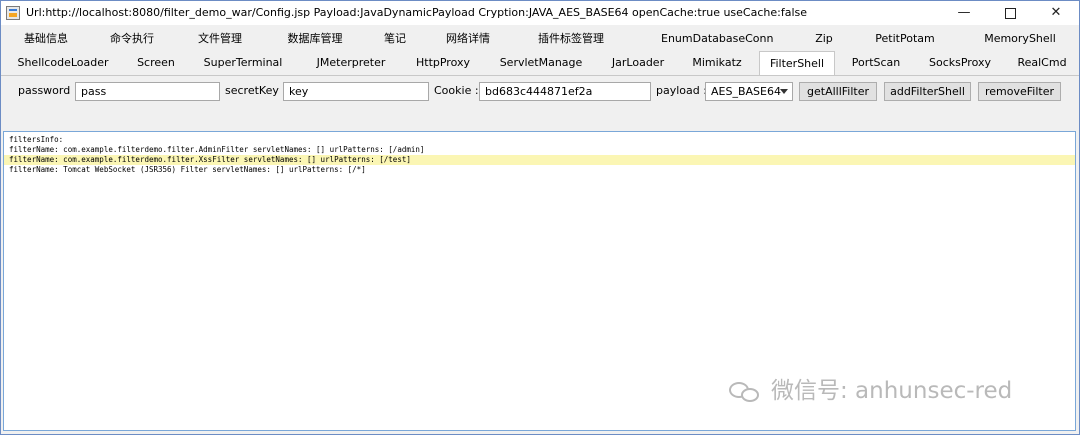  Describe the element at coordinates (220, 39) in the screenshot. I see `tab-file-manager: 文件管理` at that location.